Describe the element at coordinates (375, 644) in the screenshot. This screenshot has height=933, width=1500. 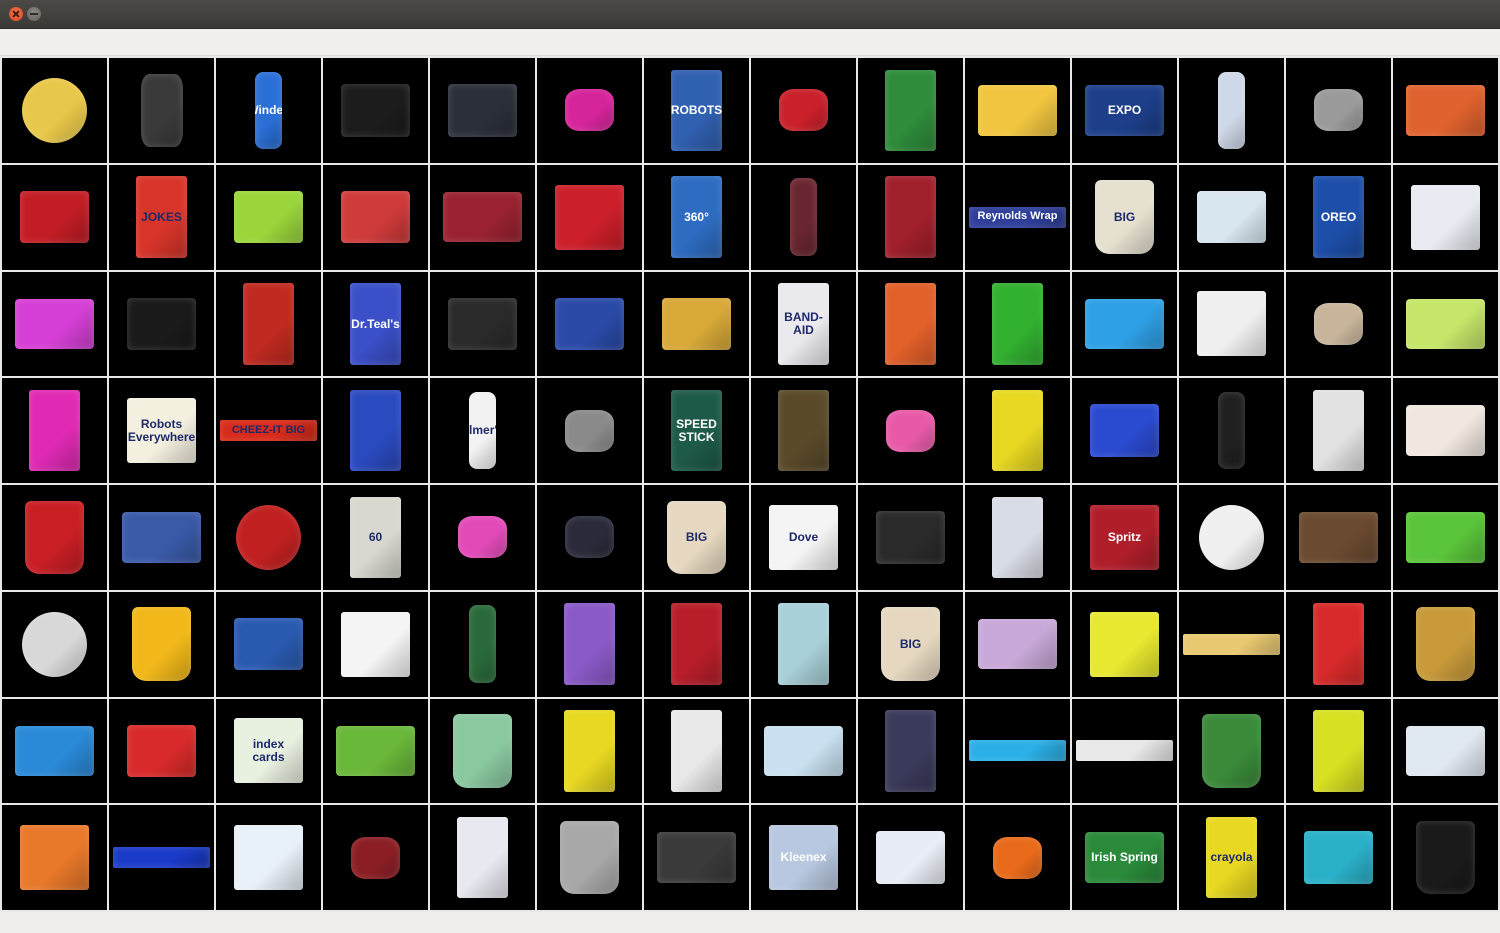
I see `grid-cell-white-napkins` at that location.